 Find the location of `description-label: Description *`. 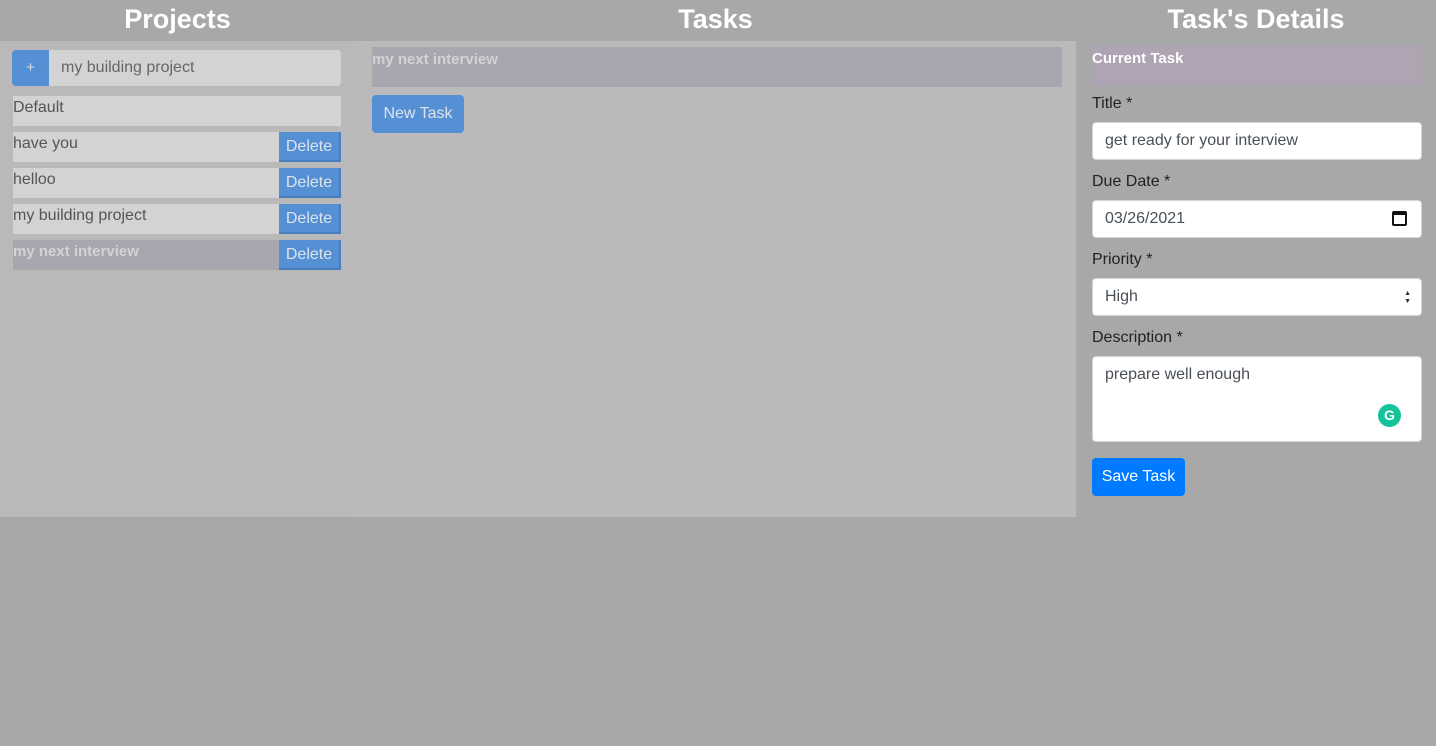

description-label: Description * is located at coordinates (1137, 337).